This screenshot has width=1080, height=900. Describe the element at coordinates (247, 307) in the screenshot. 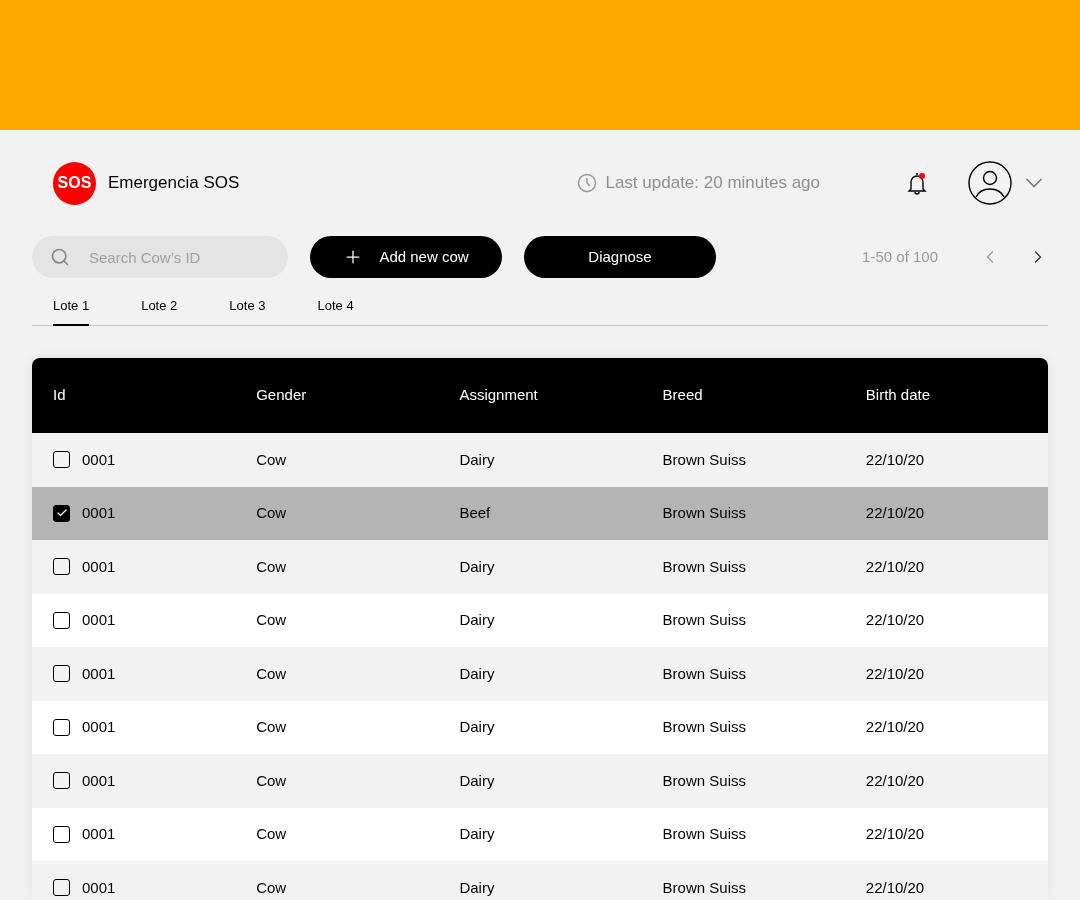

I see `tab: Lote 3` at that location.